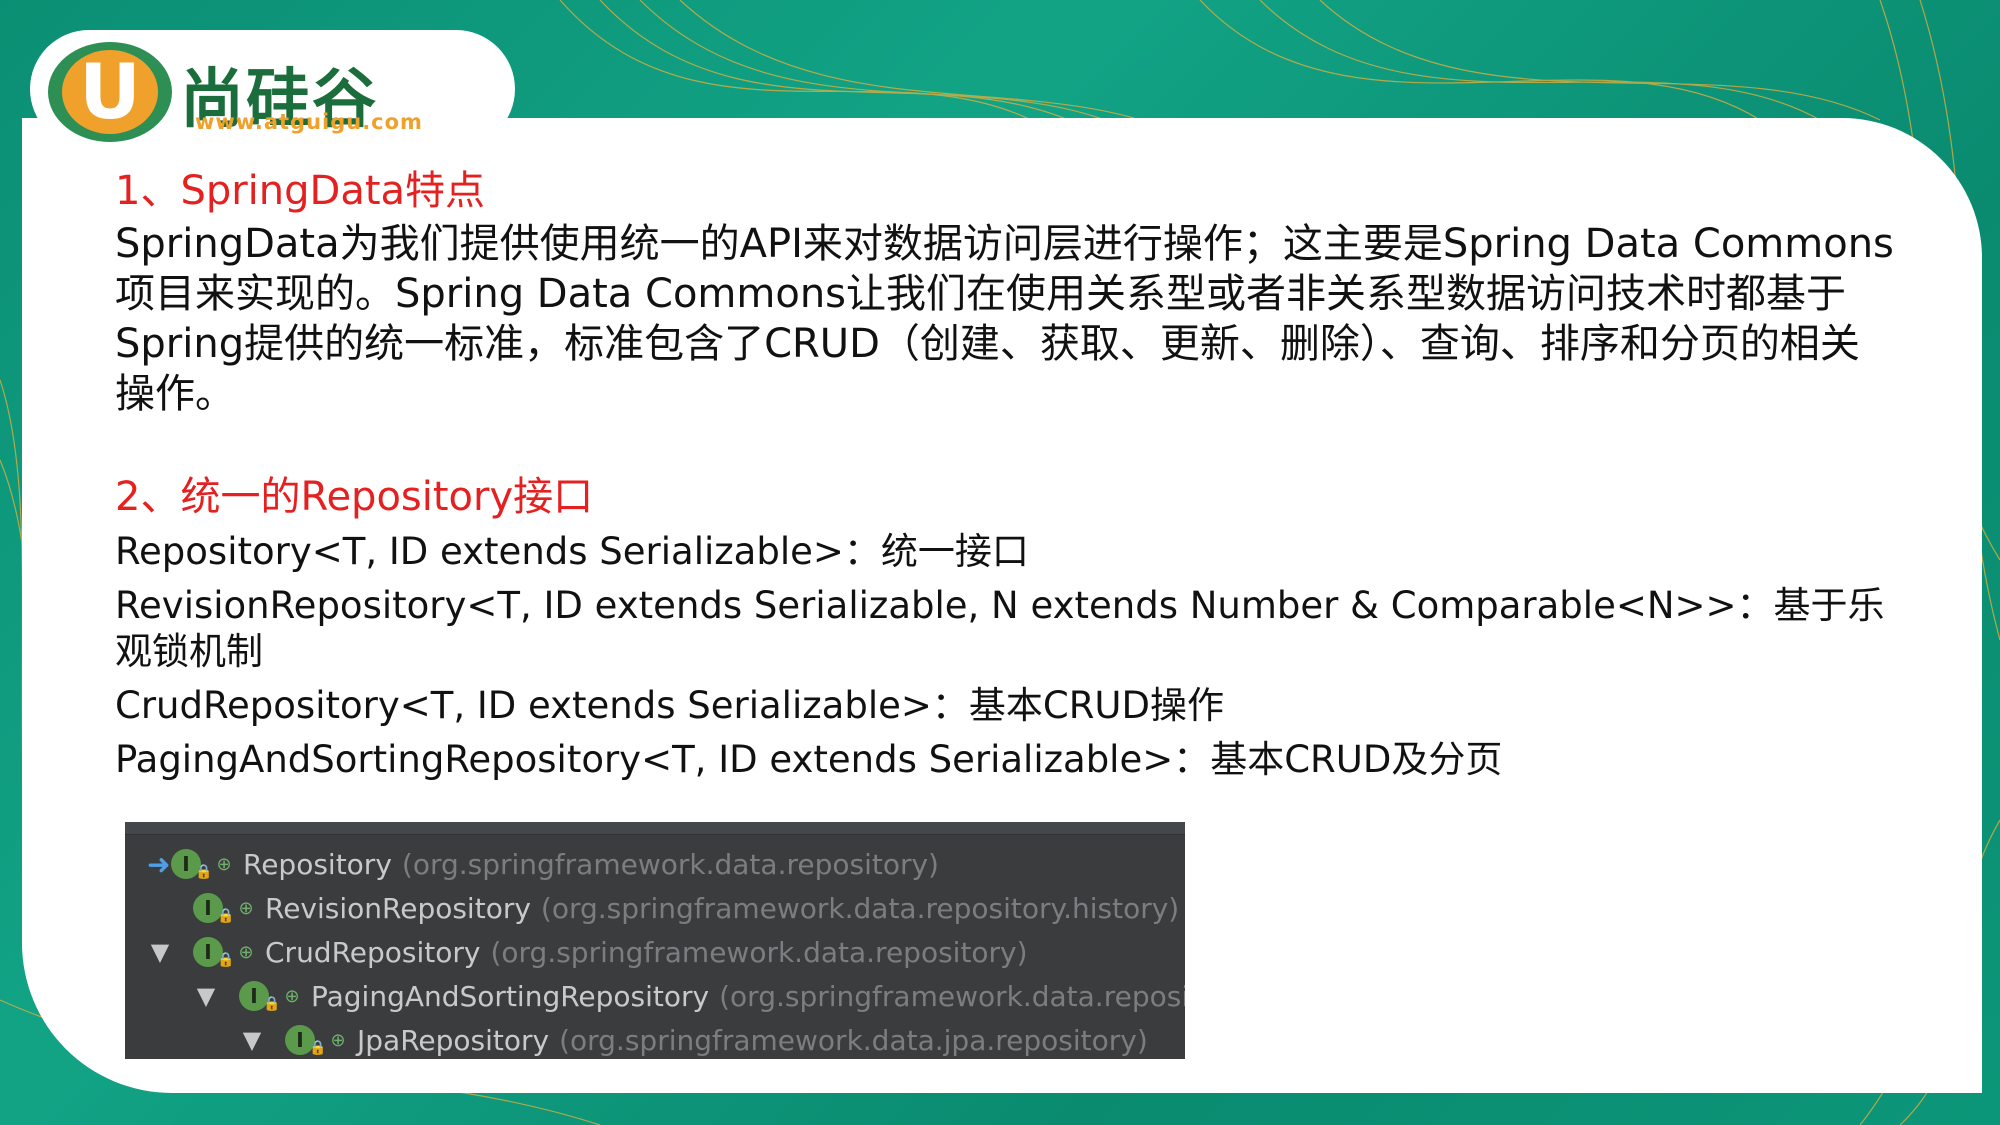 The image size is (2000, 1125). What do you see at coordinates (398, 908) in the screenshot?
I see `tree-class-name: RevisionRepository` at bounding box center [398, 908].